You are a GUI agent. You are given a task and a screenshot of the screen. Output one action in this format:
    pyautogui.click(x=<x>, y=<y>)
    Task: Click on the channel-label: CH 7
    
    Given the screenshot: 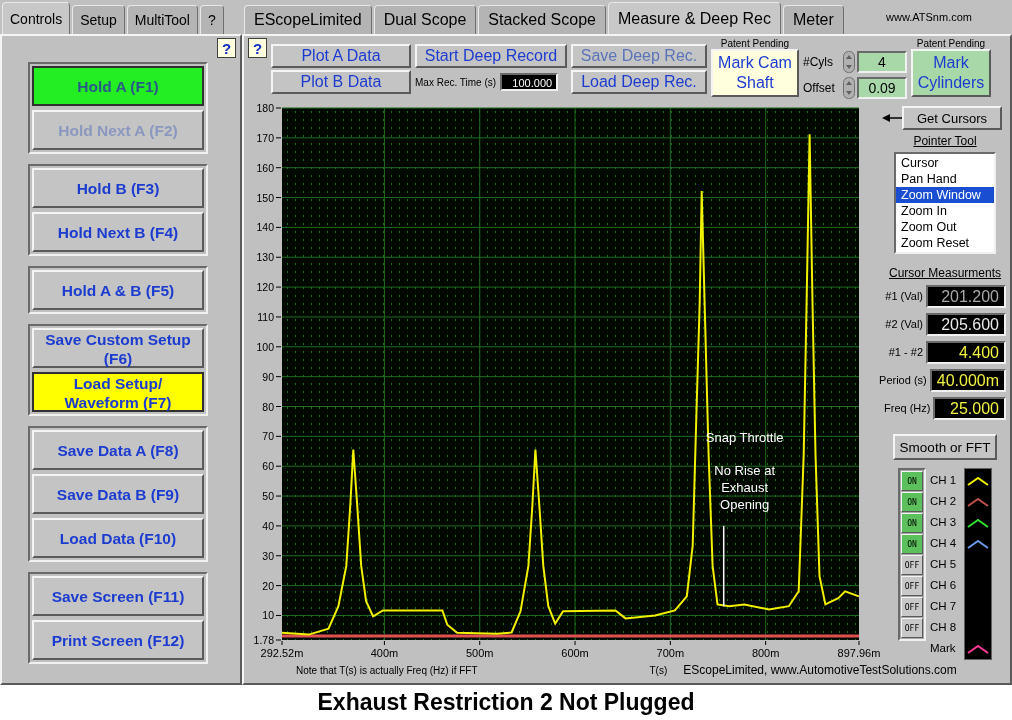 What is the action you would take?
    pyautogui.click(x=944, y=606)
    